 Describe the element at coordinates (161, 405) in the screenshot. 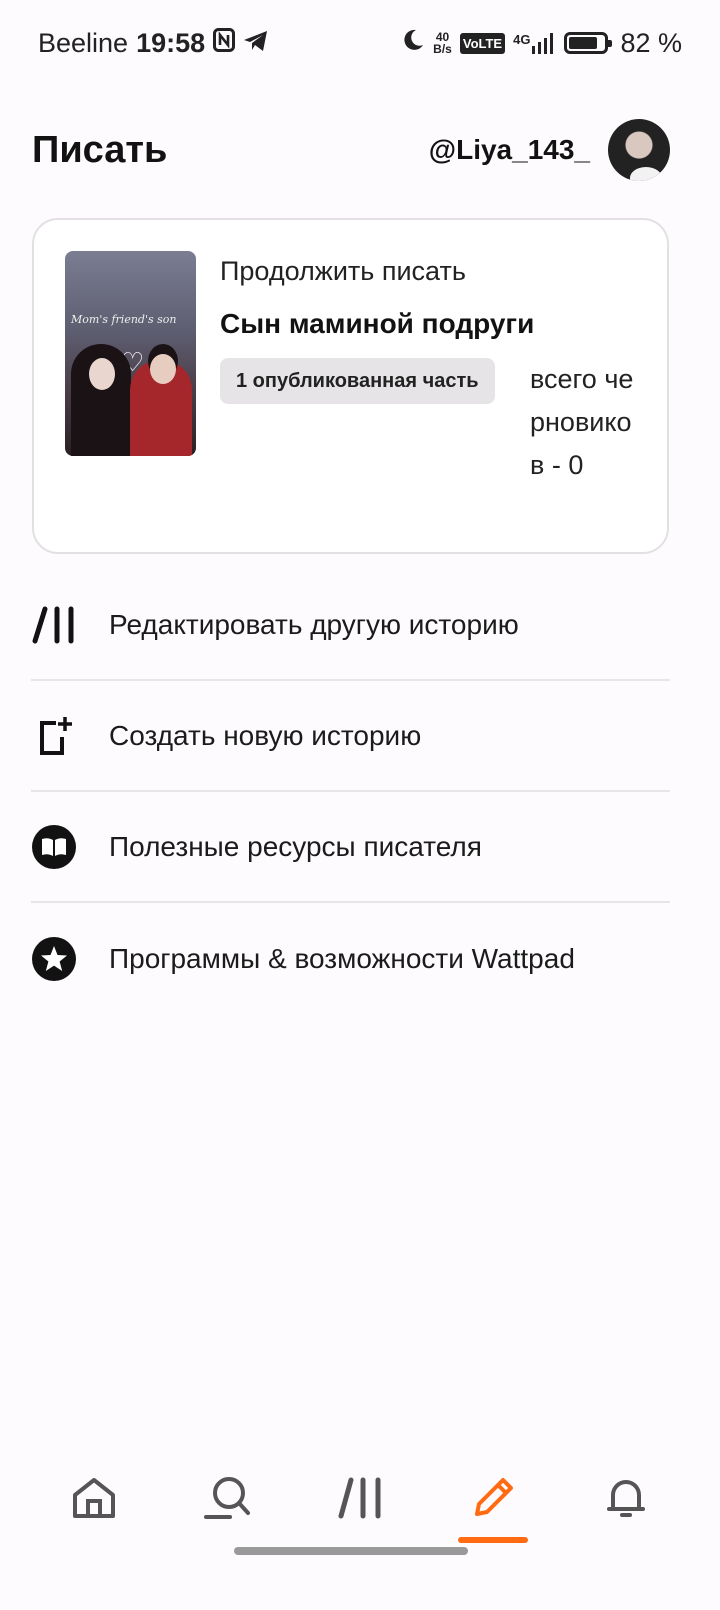

I see `cover-figure-right` at that location.